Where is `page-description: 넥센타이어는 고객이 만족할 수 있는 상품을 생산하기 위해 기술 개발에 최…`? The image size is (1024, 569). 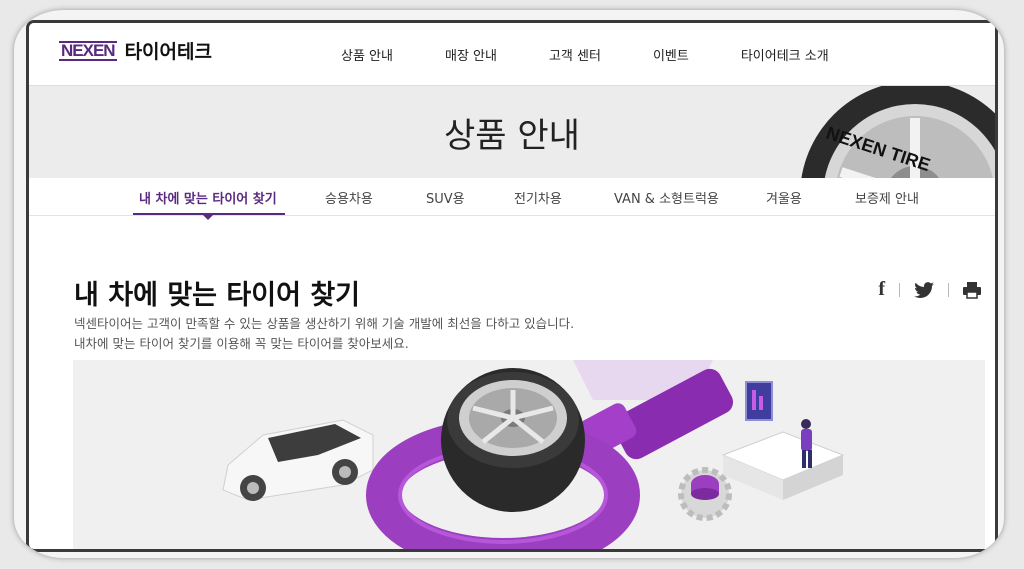 page-description: 넥센타이어는 고객이 만족할 수 있는 상품을 생산하기 위해 기술 개발에 최… is located at coordinates (324, 334).